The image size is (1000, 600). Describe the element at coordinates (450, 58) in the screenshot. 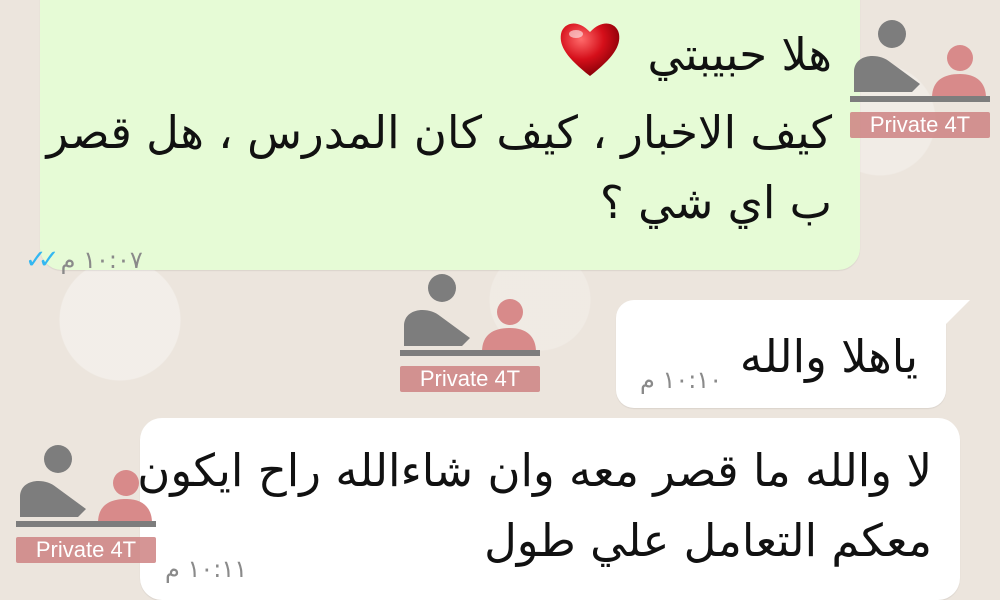

I see `message-line: هلا حبيبتي` at that location.